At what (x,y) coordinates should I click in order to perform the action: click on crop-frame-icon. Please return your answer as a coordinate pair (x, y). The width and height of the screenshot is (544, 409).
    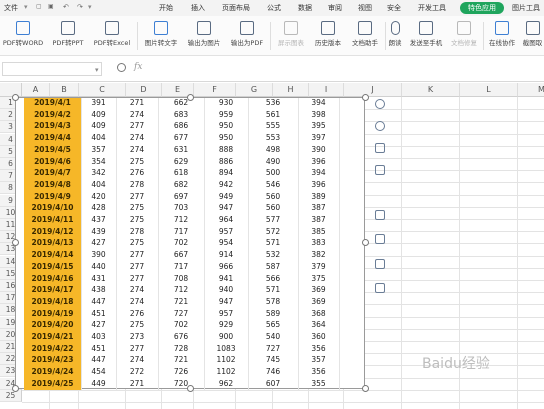
    Looking at the image, I should click on (380, 170).